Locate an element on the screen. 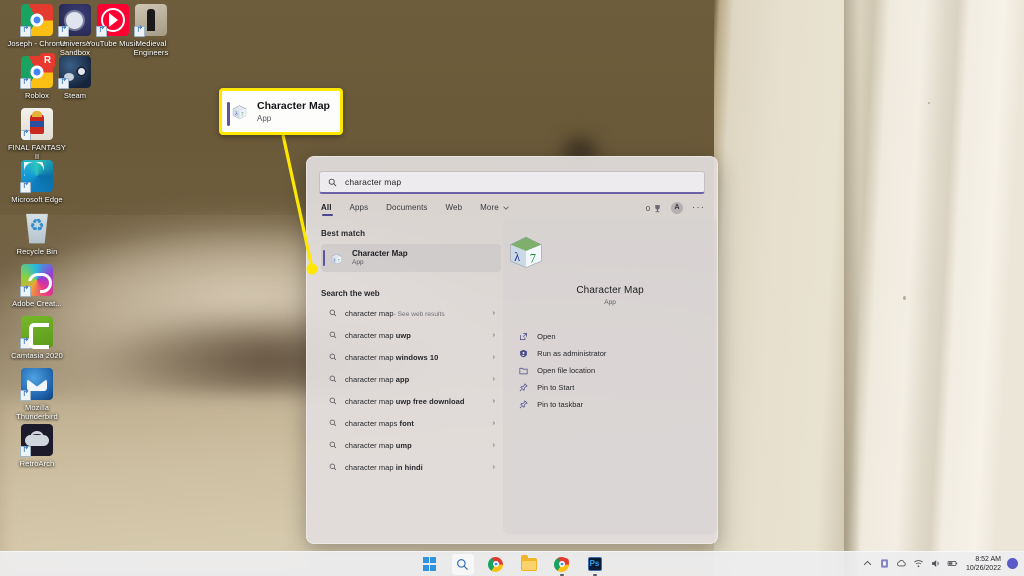 The height and width of the screenshot is (576, 1024). desktop-icon-medieval-engineers: Medieval Engineers is located at coordinates (151, 30).